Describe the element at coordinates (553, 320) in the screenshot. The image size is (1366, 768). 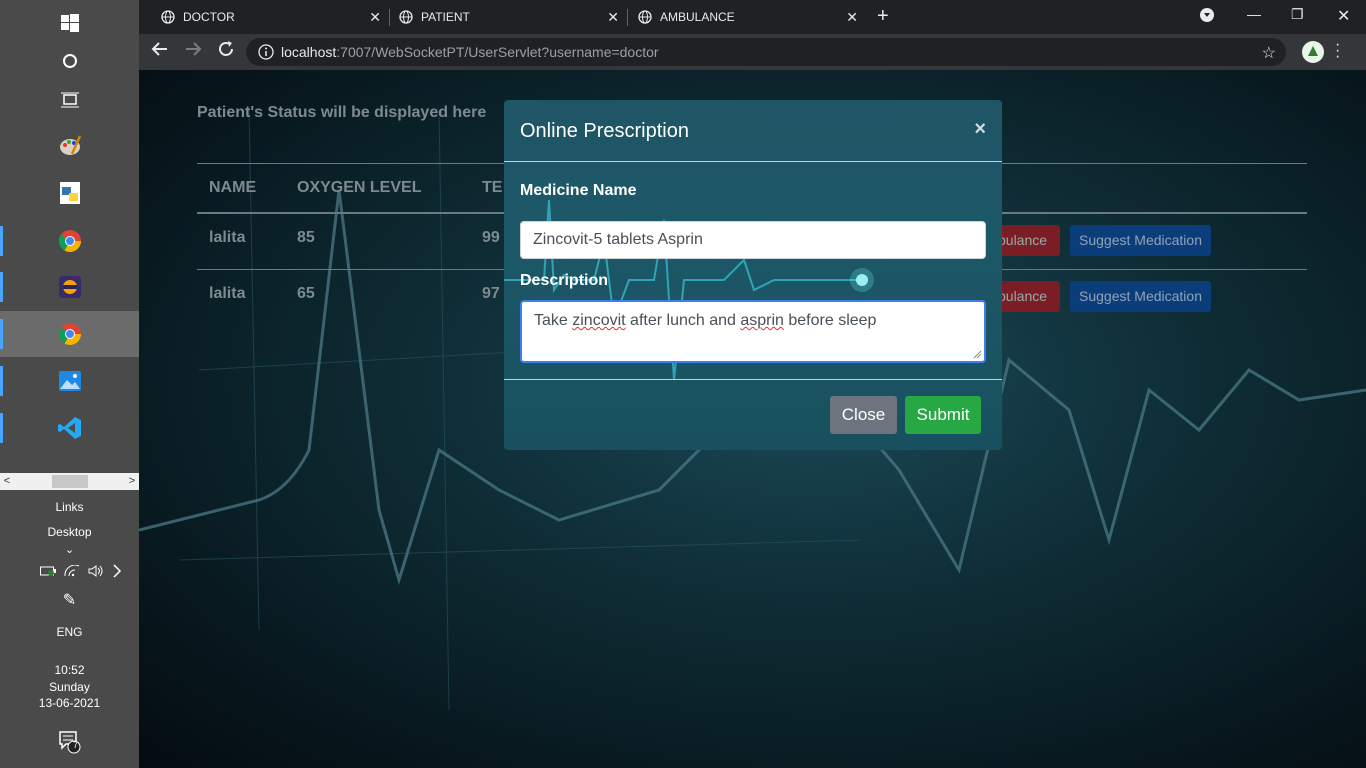
I see `description-text-part: Take` at that location.